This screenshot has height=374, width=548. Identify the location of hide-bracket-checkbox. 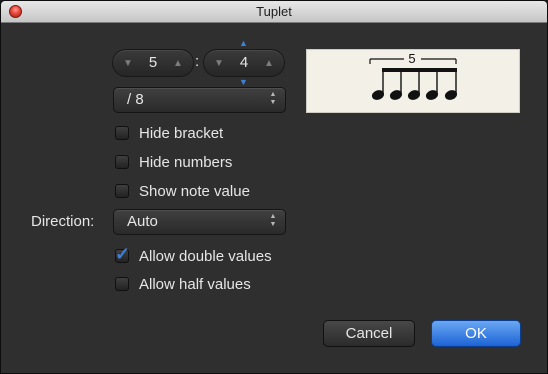
(122, 133).